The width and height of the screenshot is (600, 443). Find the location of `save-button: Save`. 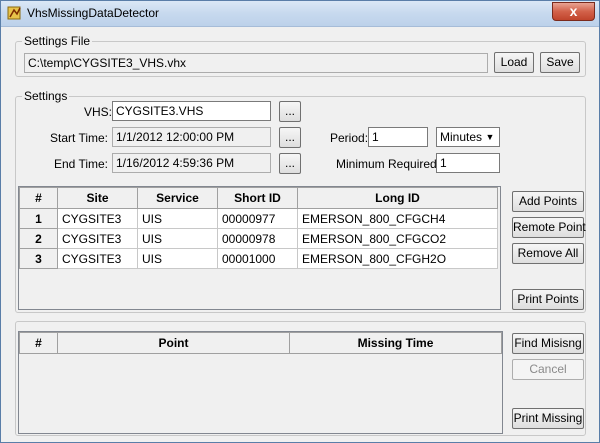

save-button: Save is located at coordinates (560, 62).